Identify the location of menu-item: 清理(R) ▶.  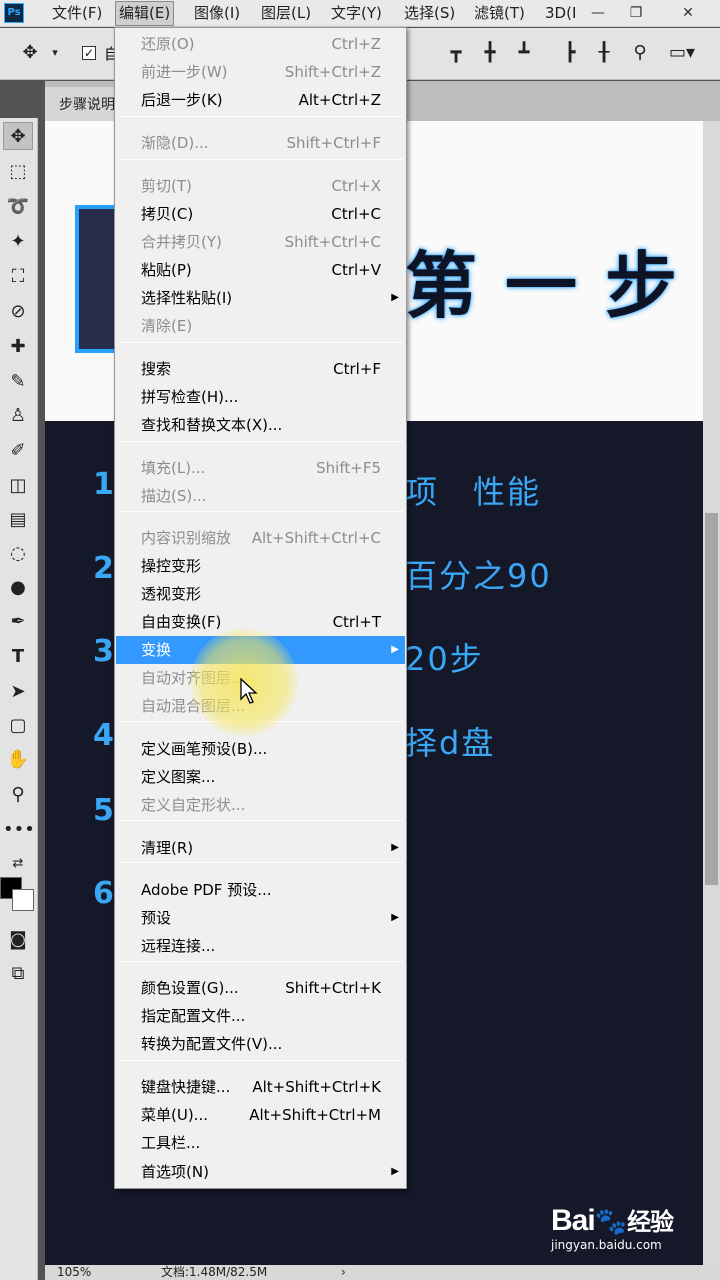
(260, 848).